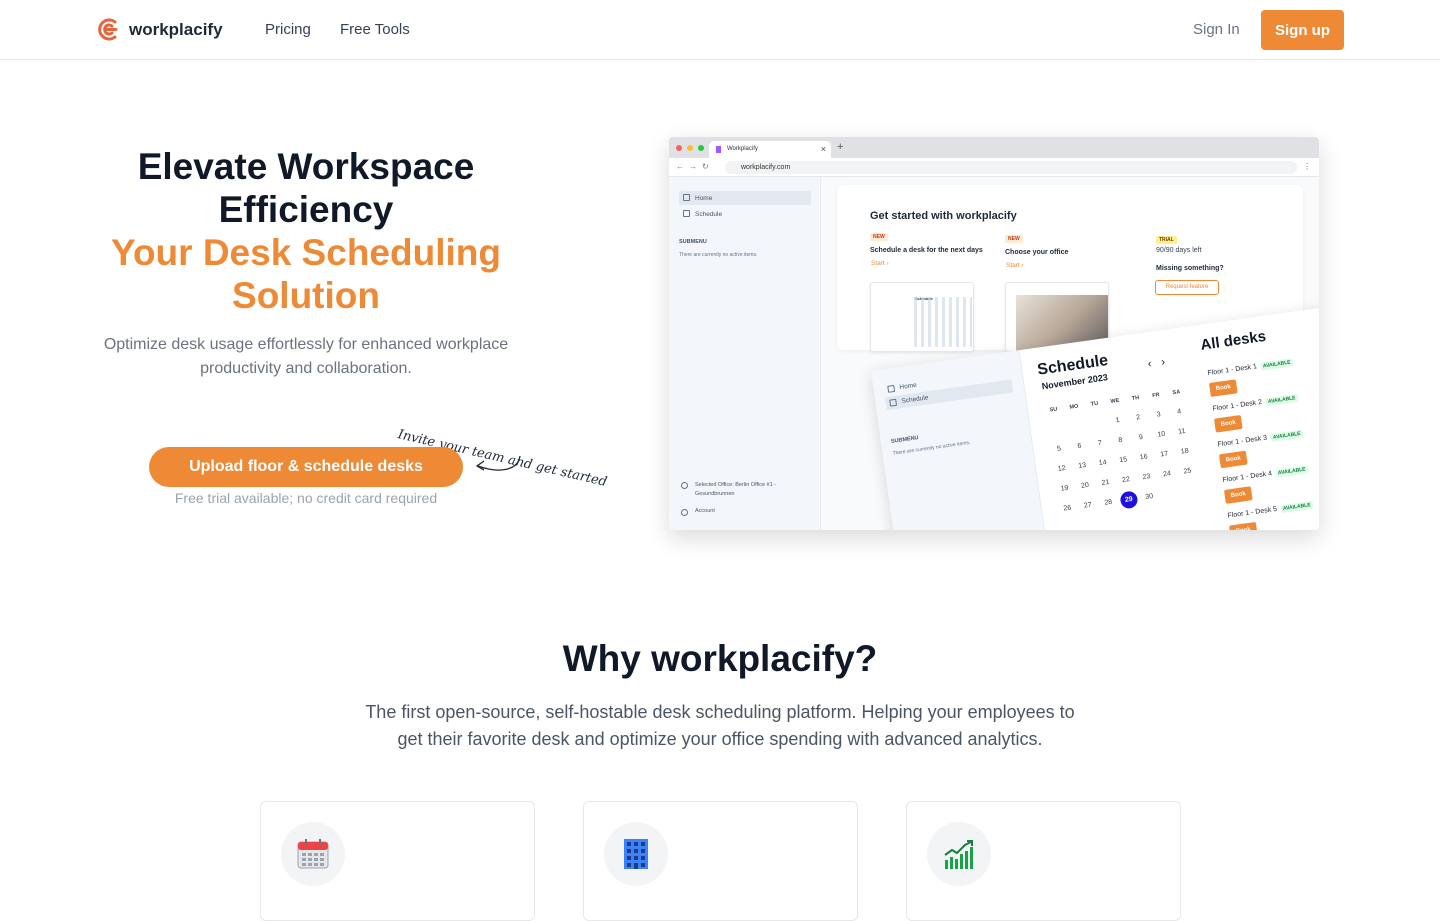 This screenshot has height=921, width=1440. Describe the element at coordinates (690, 148) in the screenshot. I see `window-minimize-dot-icon` at that location.